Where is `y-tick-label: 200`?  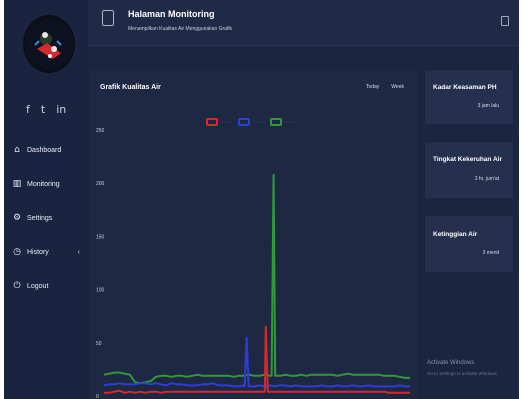 y-tick-label: 200 is located at coordinates (100, 184).